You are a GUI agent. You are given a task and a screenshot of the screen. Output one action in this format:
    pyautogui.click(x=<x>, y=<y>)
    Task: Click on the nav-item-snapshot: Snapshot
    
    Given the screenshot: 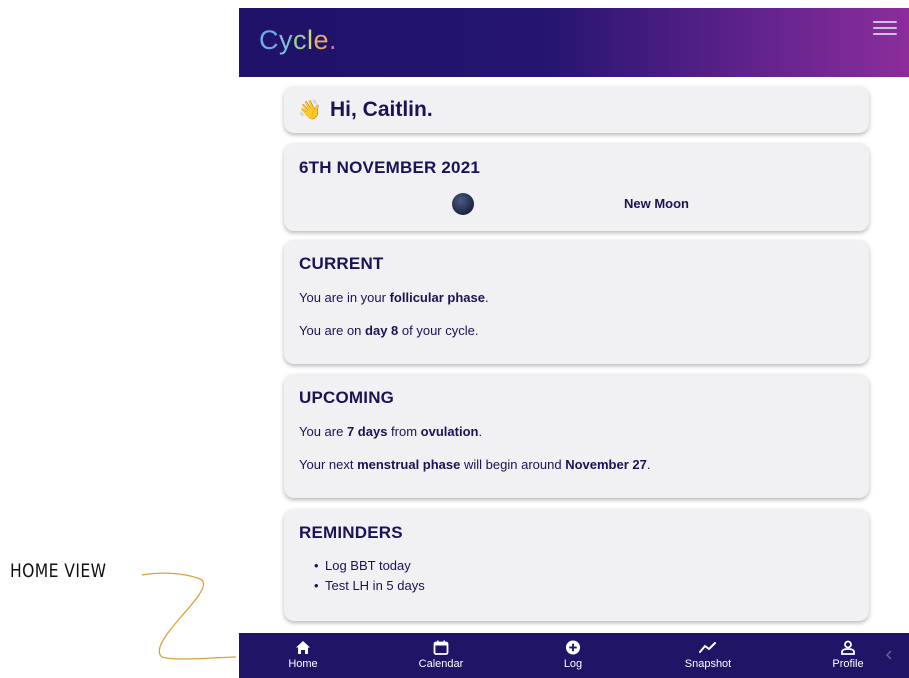 What is the action you would take?
    pyautogui.click(x=708, y=655)
    